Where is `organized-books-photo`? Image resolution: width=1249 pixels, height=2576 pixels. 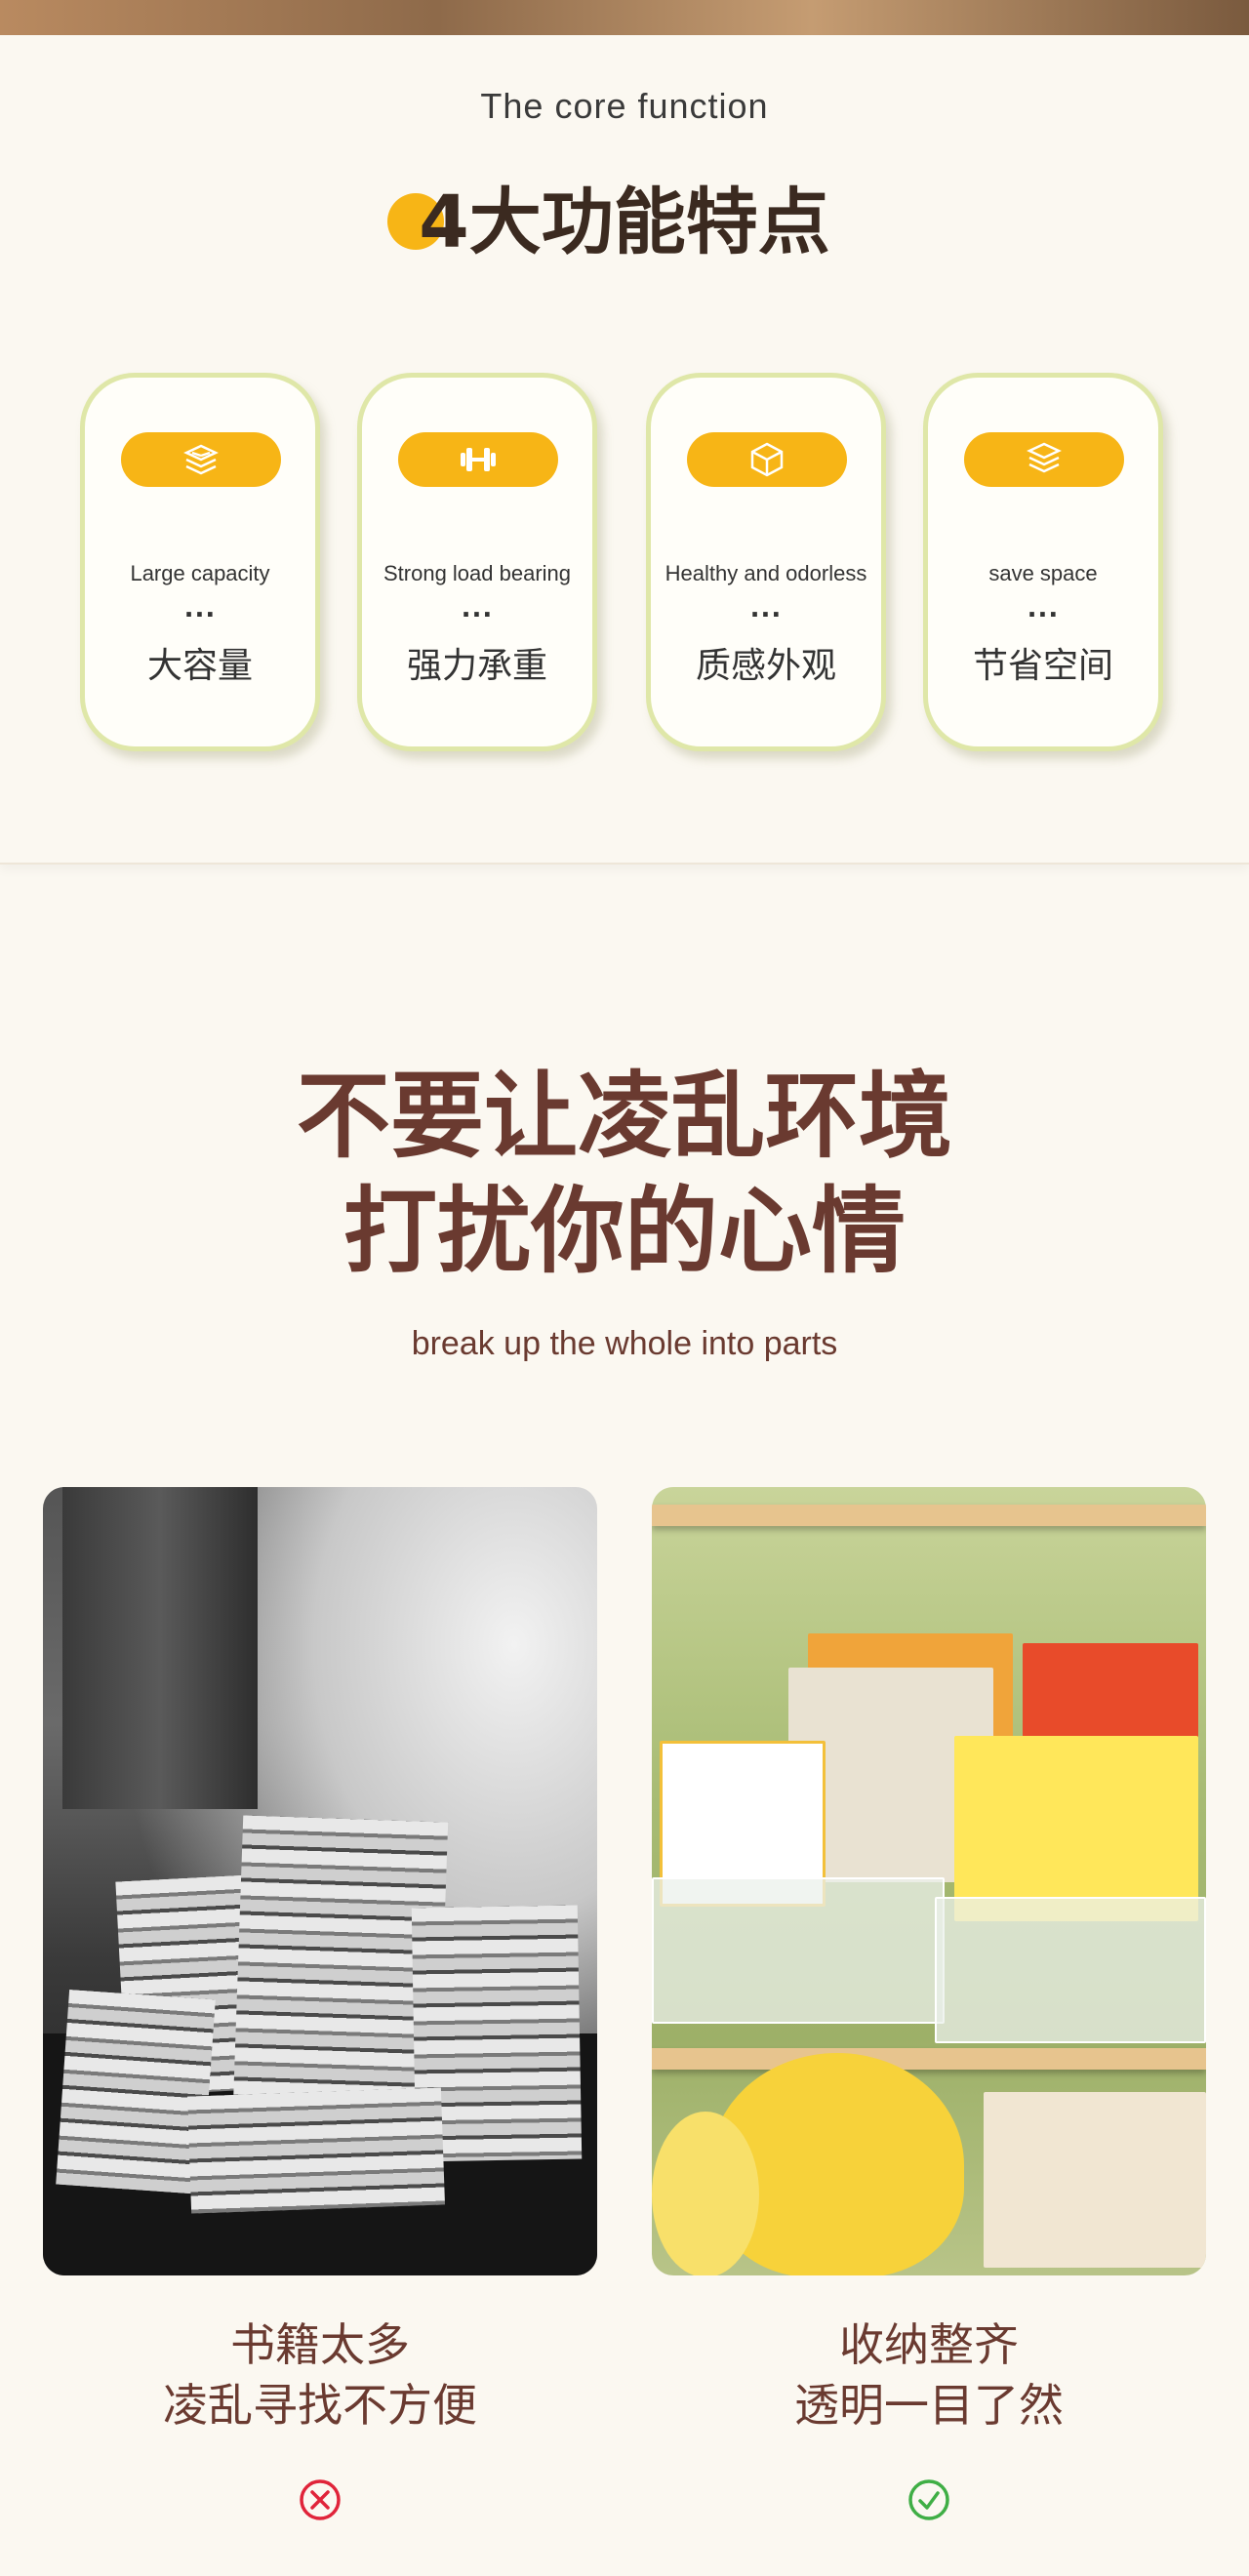
organized-books-photo is located at coordinates (929, 1881).